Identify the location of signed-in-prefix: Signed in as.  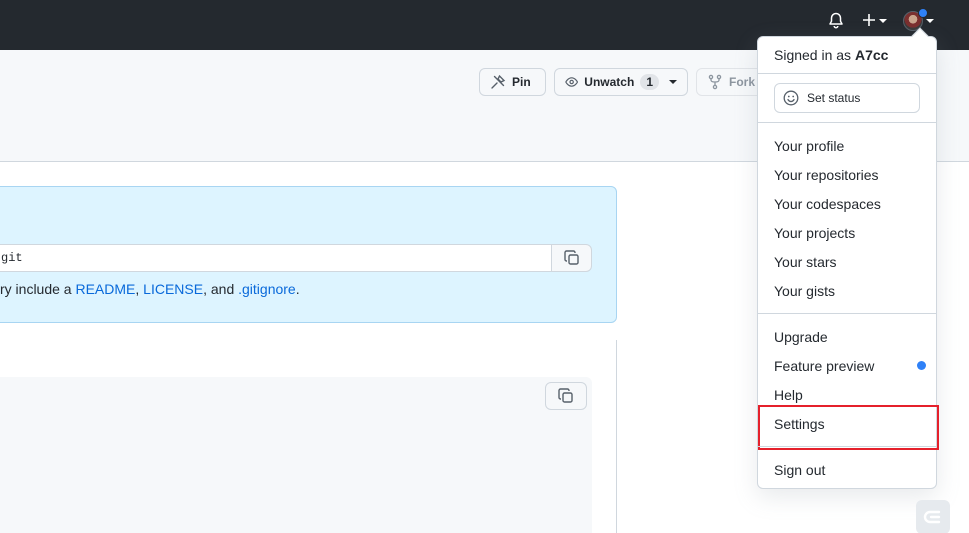
(814, 55).